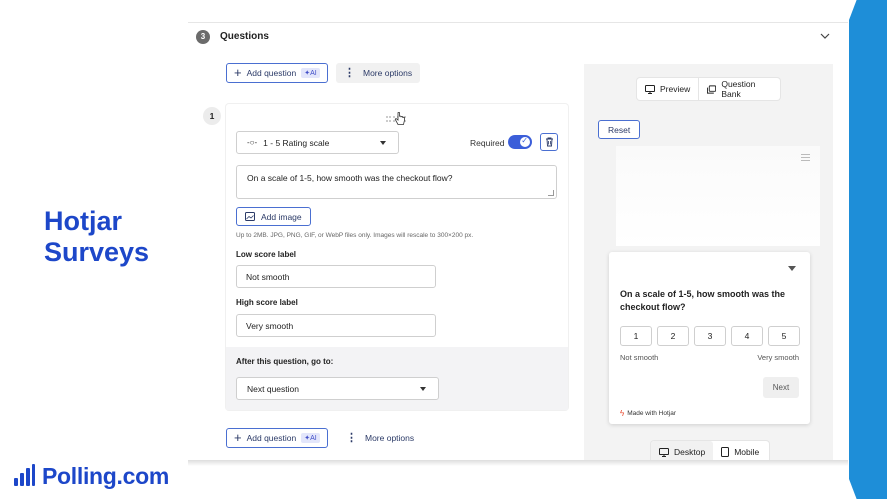 This screenshot has height=499, width=887. Describe the element at coordinates (270, 325) in the screenshot. I see `high-score-value: Very smooth` at that location.